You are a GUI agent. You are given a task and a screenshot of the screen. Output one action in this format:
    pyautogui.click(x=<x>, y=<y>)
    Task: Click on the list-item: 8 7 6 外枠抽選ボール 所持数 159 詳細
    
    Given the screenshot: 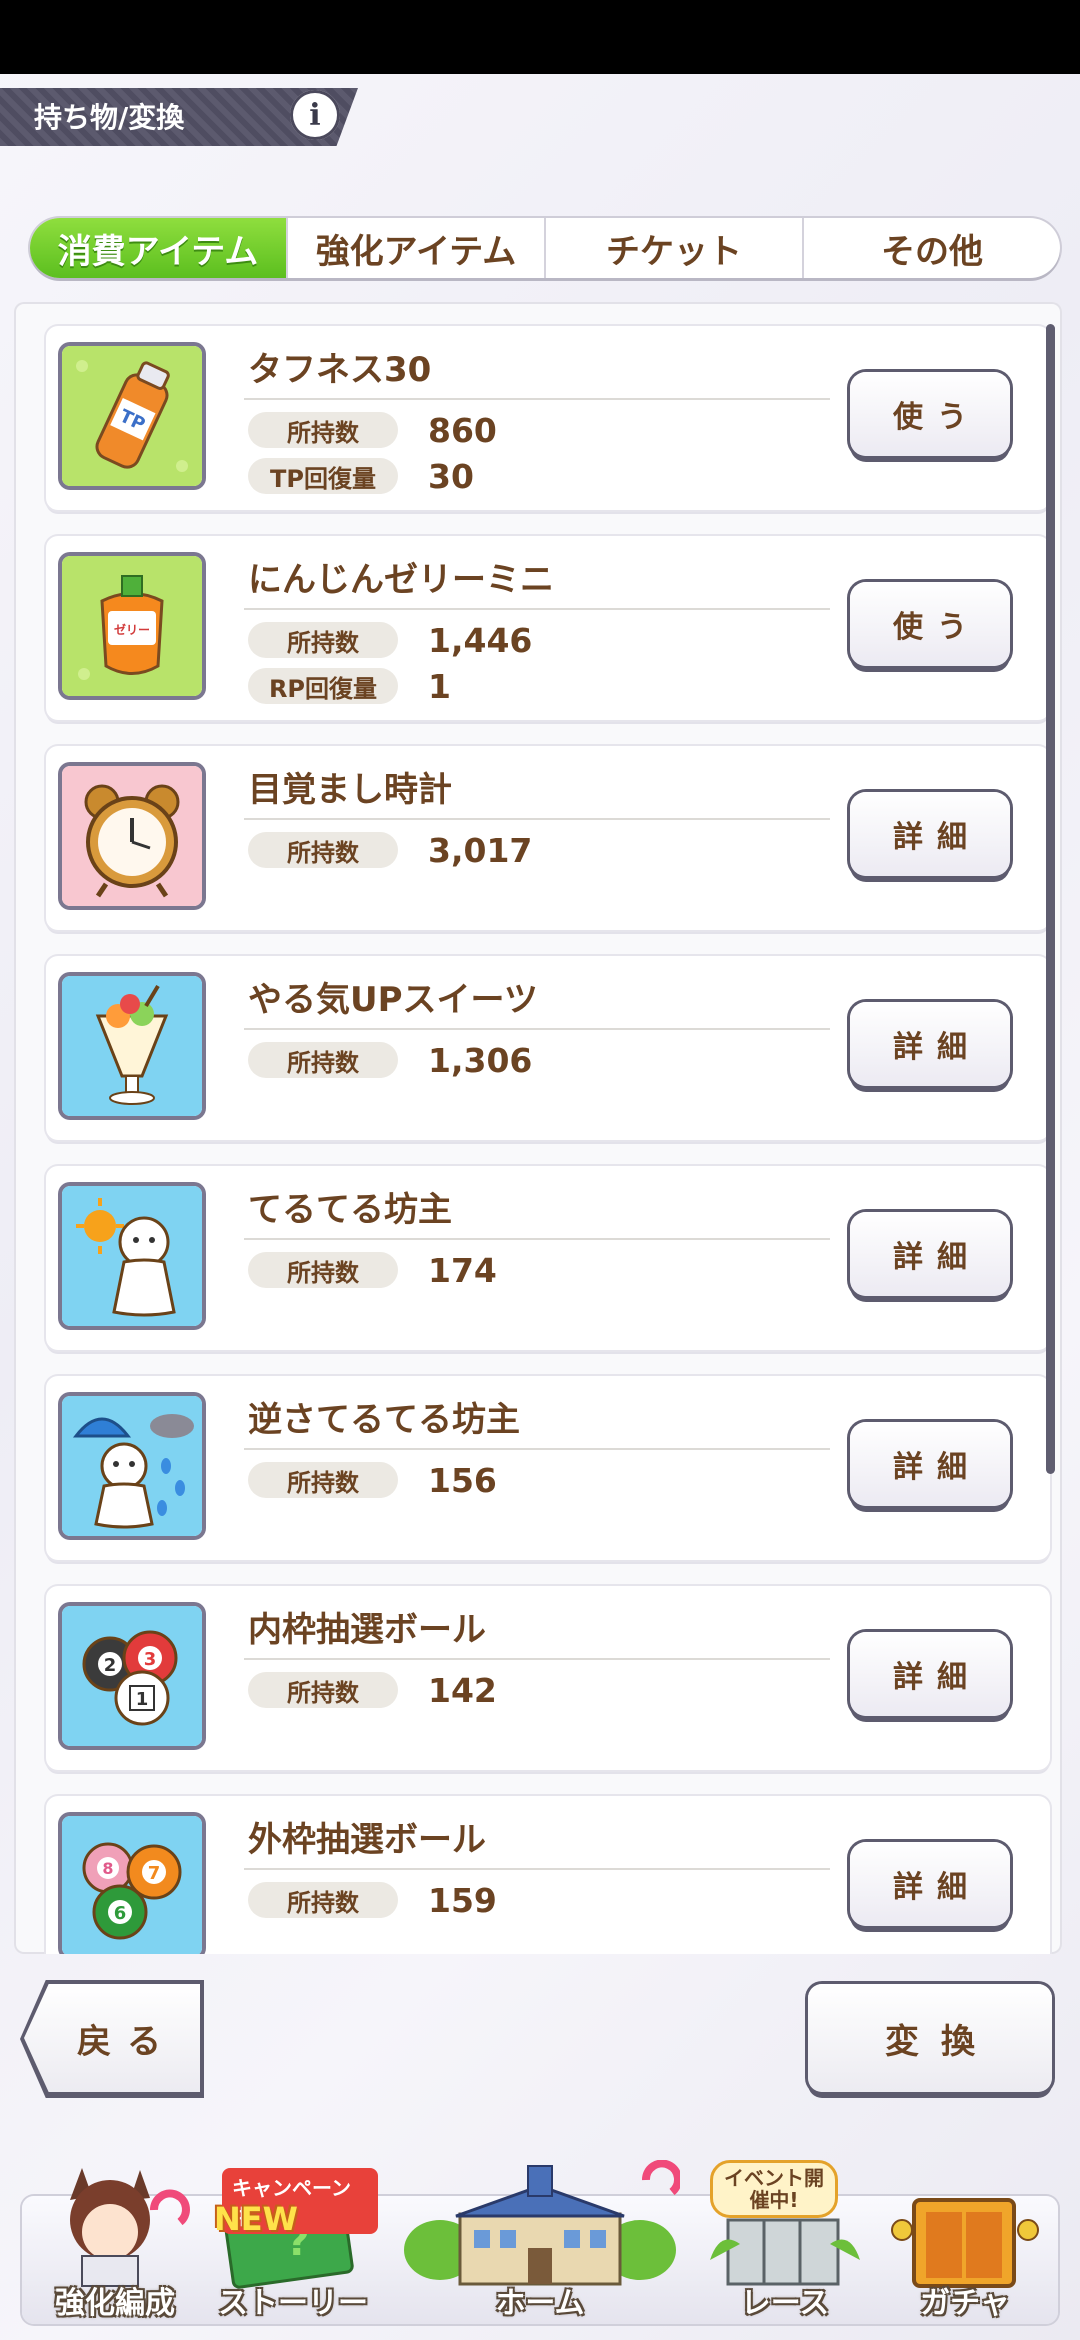 What is the action you would take?
    pyautogui.click(x=548, y=1875)
    